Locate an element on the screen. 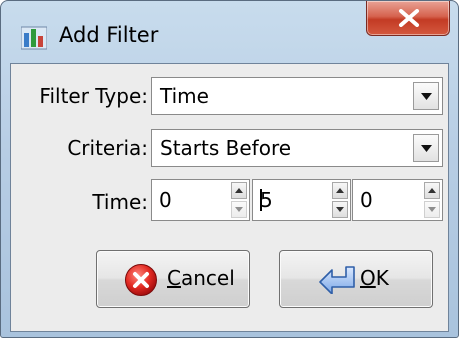 Image resolution: width=467 pixels, height=341 pixels. seconds-decrement-button is located at coordinates (432, 209).